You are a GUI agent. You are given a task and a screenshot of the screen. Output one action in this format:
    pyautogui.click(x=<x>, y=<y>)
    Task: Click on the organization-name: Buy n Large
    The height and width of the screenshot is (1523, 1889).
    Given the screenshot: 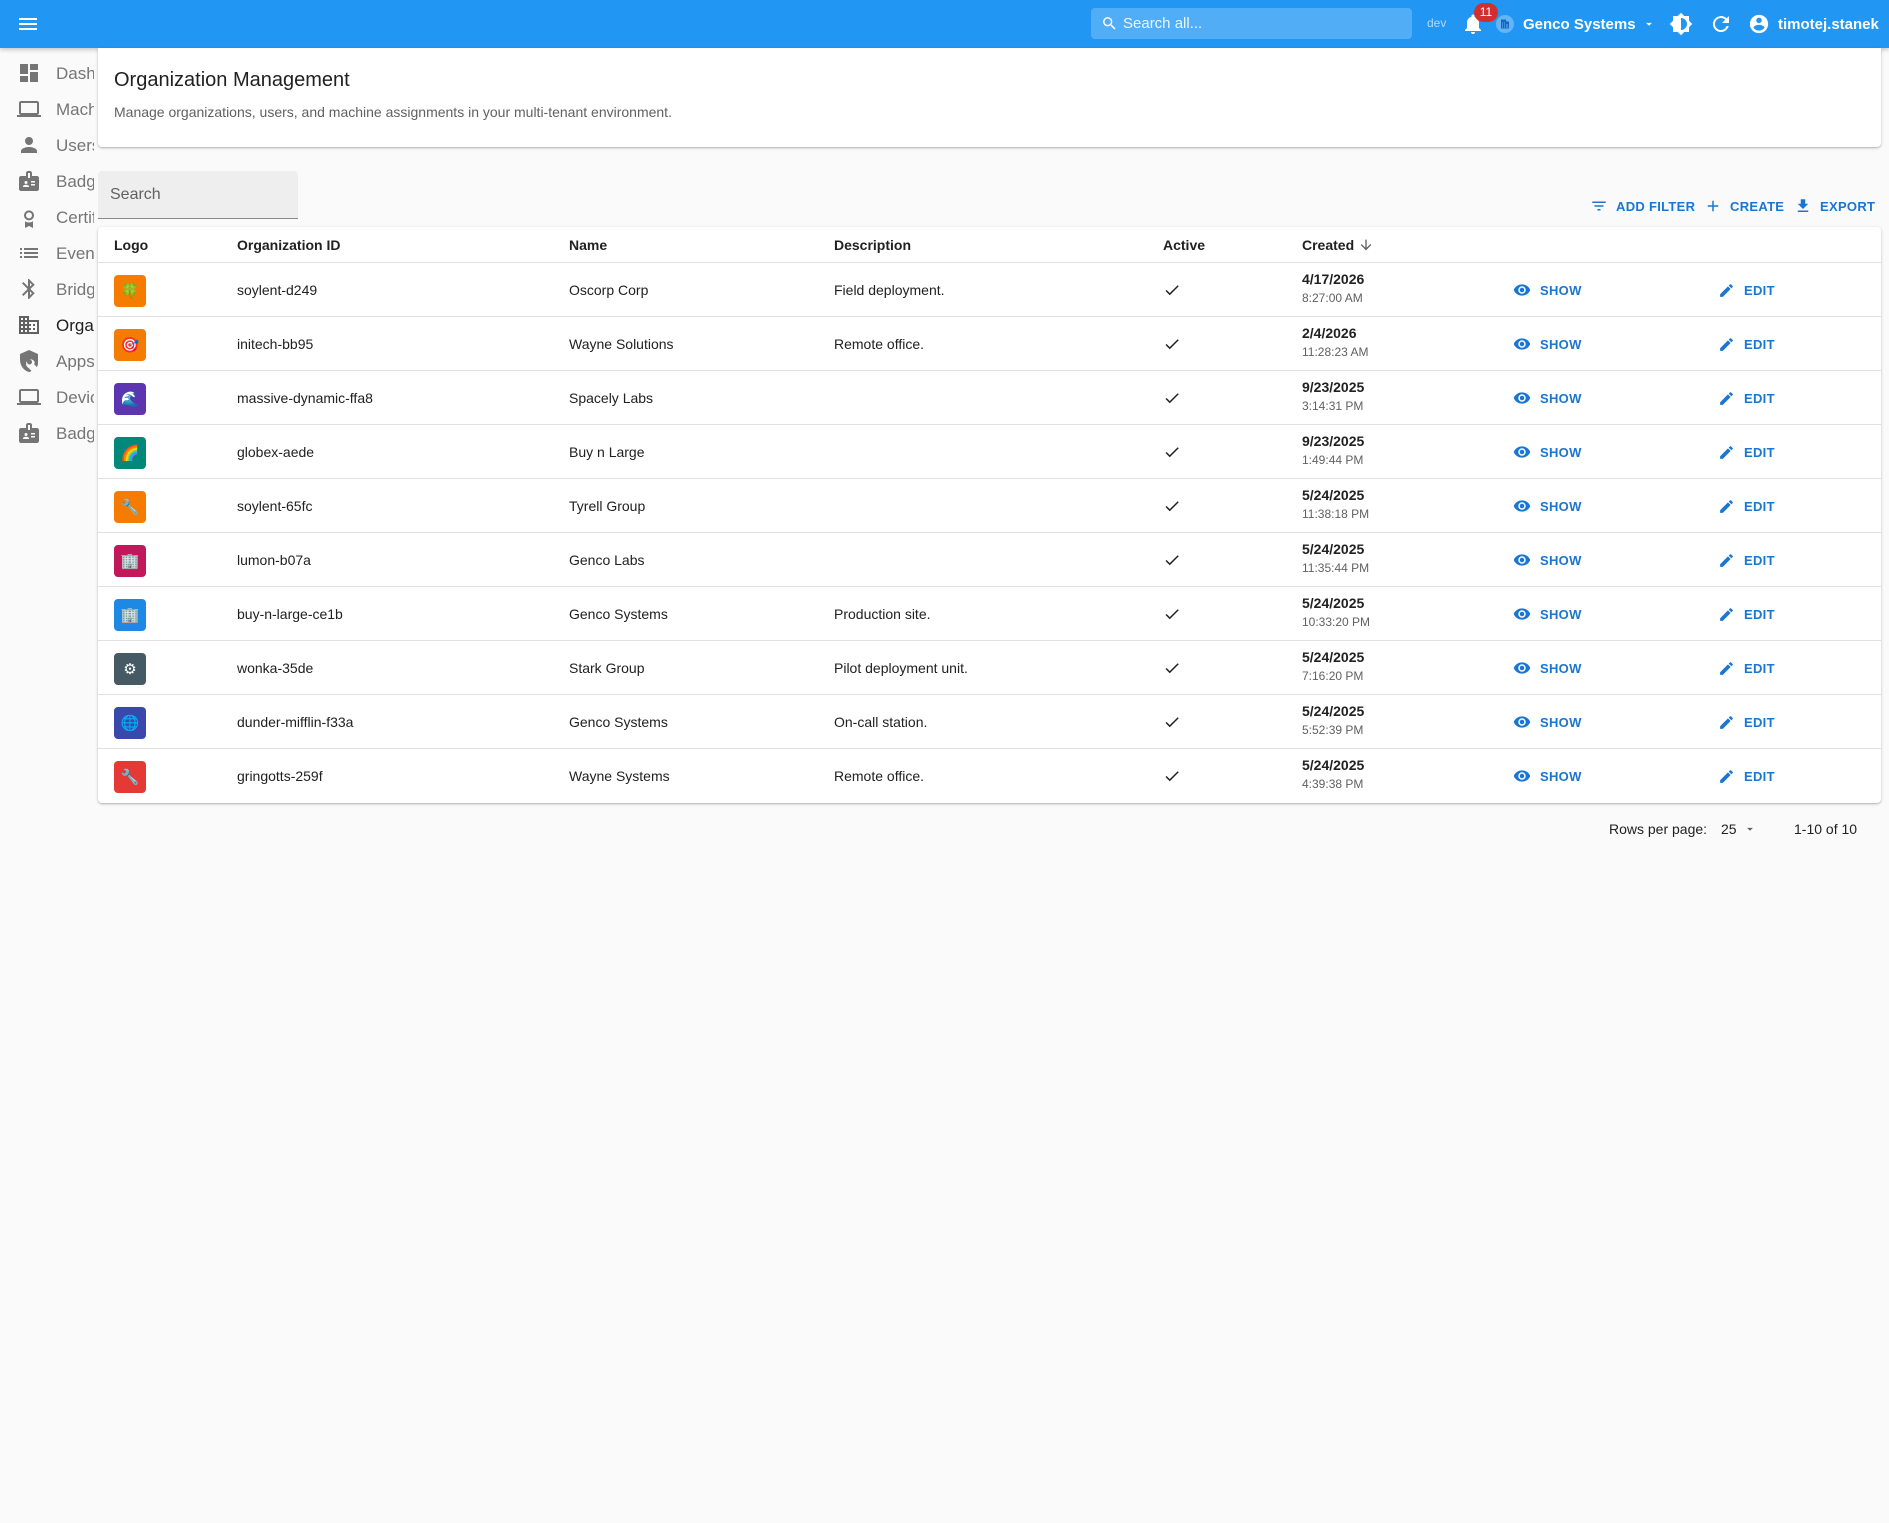 What is the action you would take?
    pyautogui.click(x=607, y=452)
    